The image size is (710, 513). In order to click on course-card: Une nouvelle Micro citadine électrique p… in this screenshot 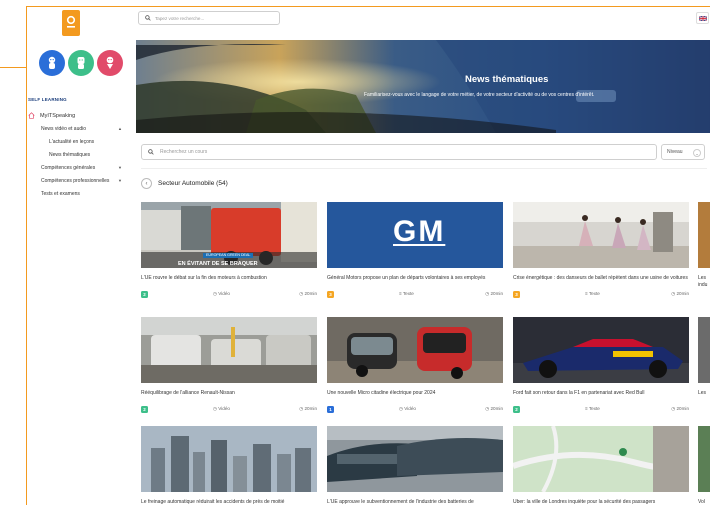, I will do `click(415, 365)`.